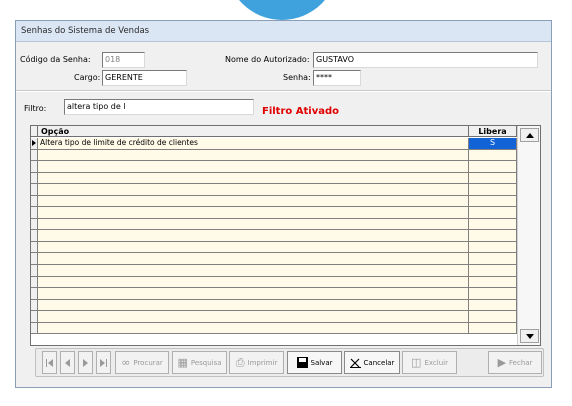  What do you see at coordinates (337, 78) in the screenshot?
I see `senha-field: ****` at bounding box center [337, 78].